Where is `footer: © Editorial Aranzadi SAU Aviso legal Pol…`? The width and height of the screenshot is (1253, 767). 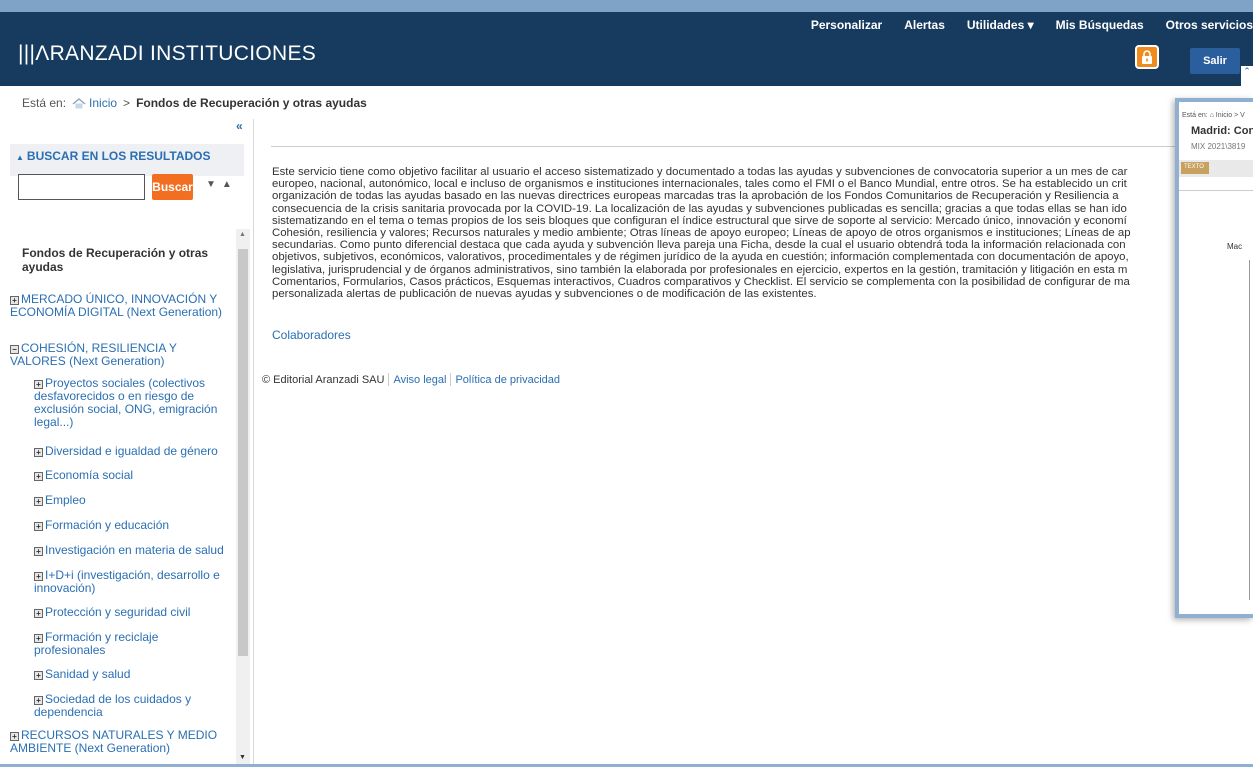 footer: © Editorial Aranzadi SAU Aviso legal Pol… is located at coordinates (411, 379).